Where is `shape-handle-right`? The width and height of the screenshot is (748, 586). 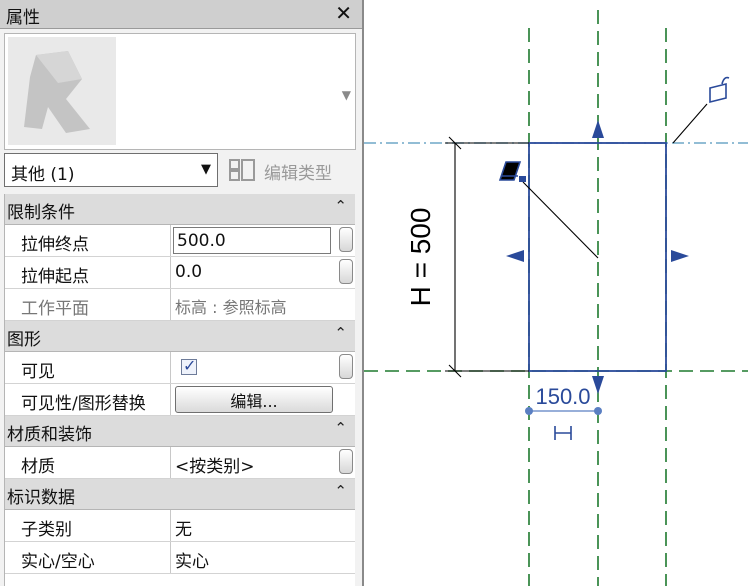 shape-handle-right is located at coordinates (680, 256).